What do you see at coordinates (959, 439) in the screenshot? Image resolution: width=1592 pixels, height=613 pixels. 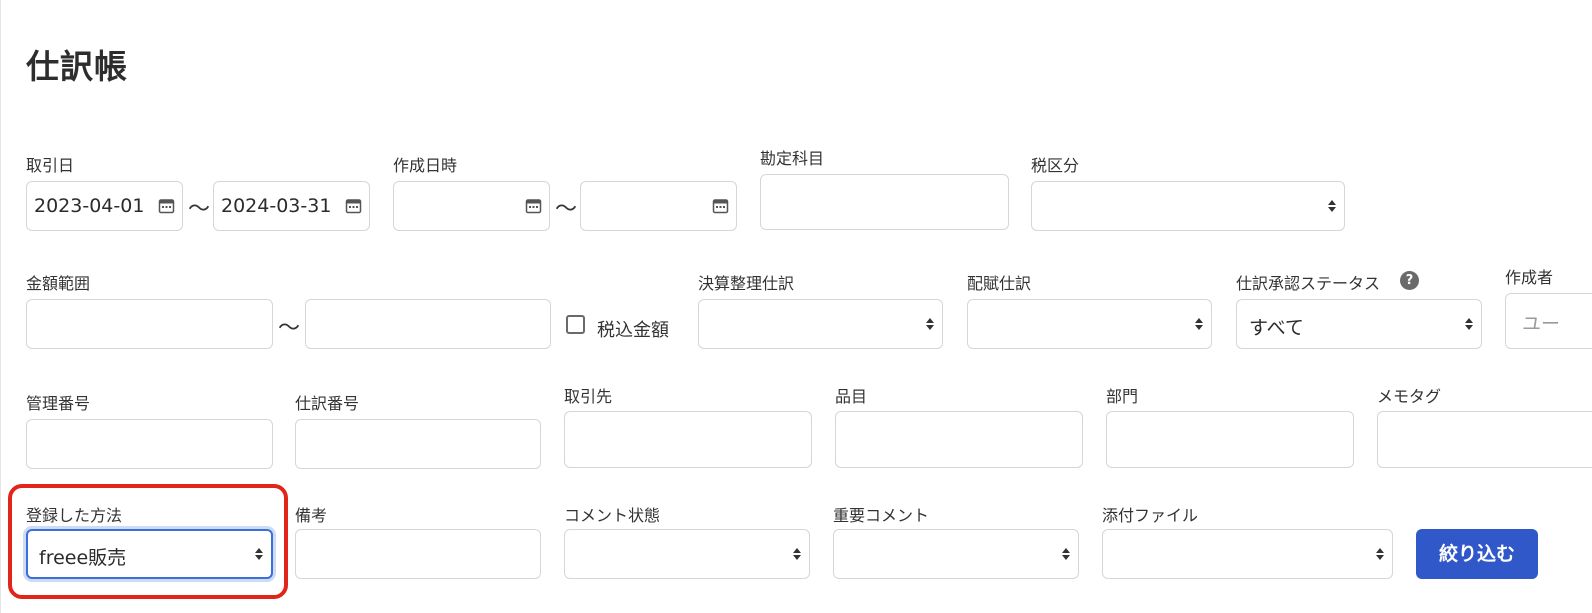 I see `item-input` at bounding box center [959, 439].